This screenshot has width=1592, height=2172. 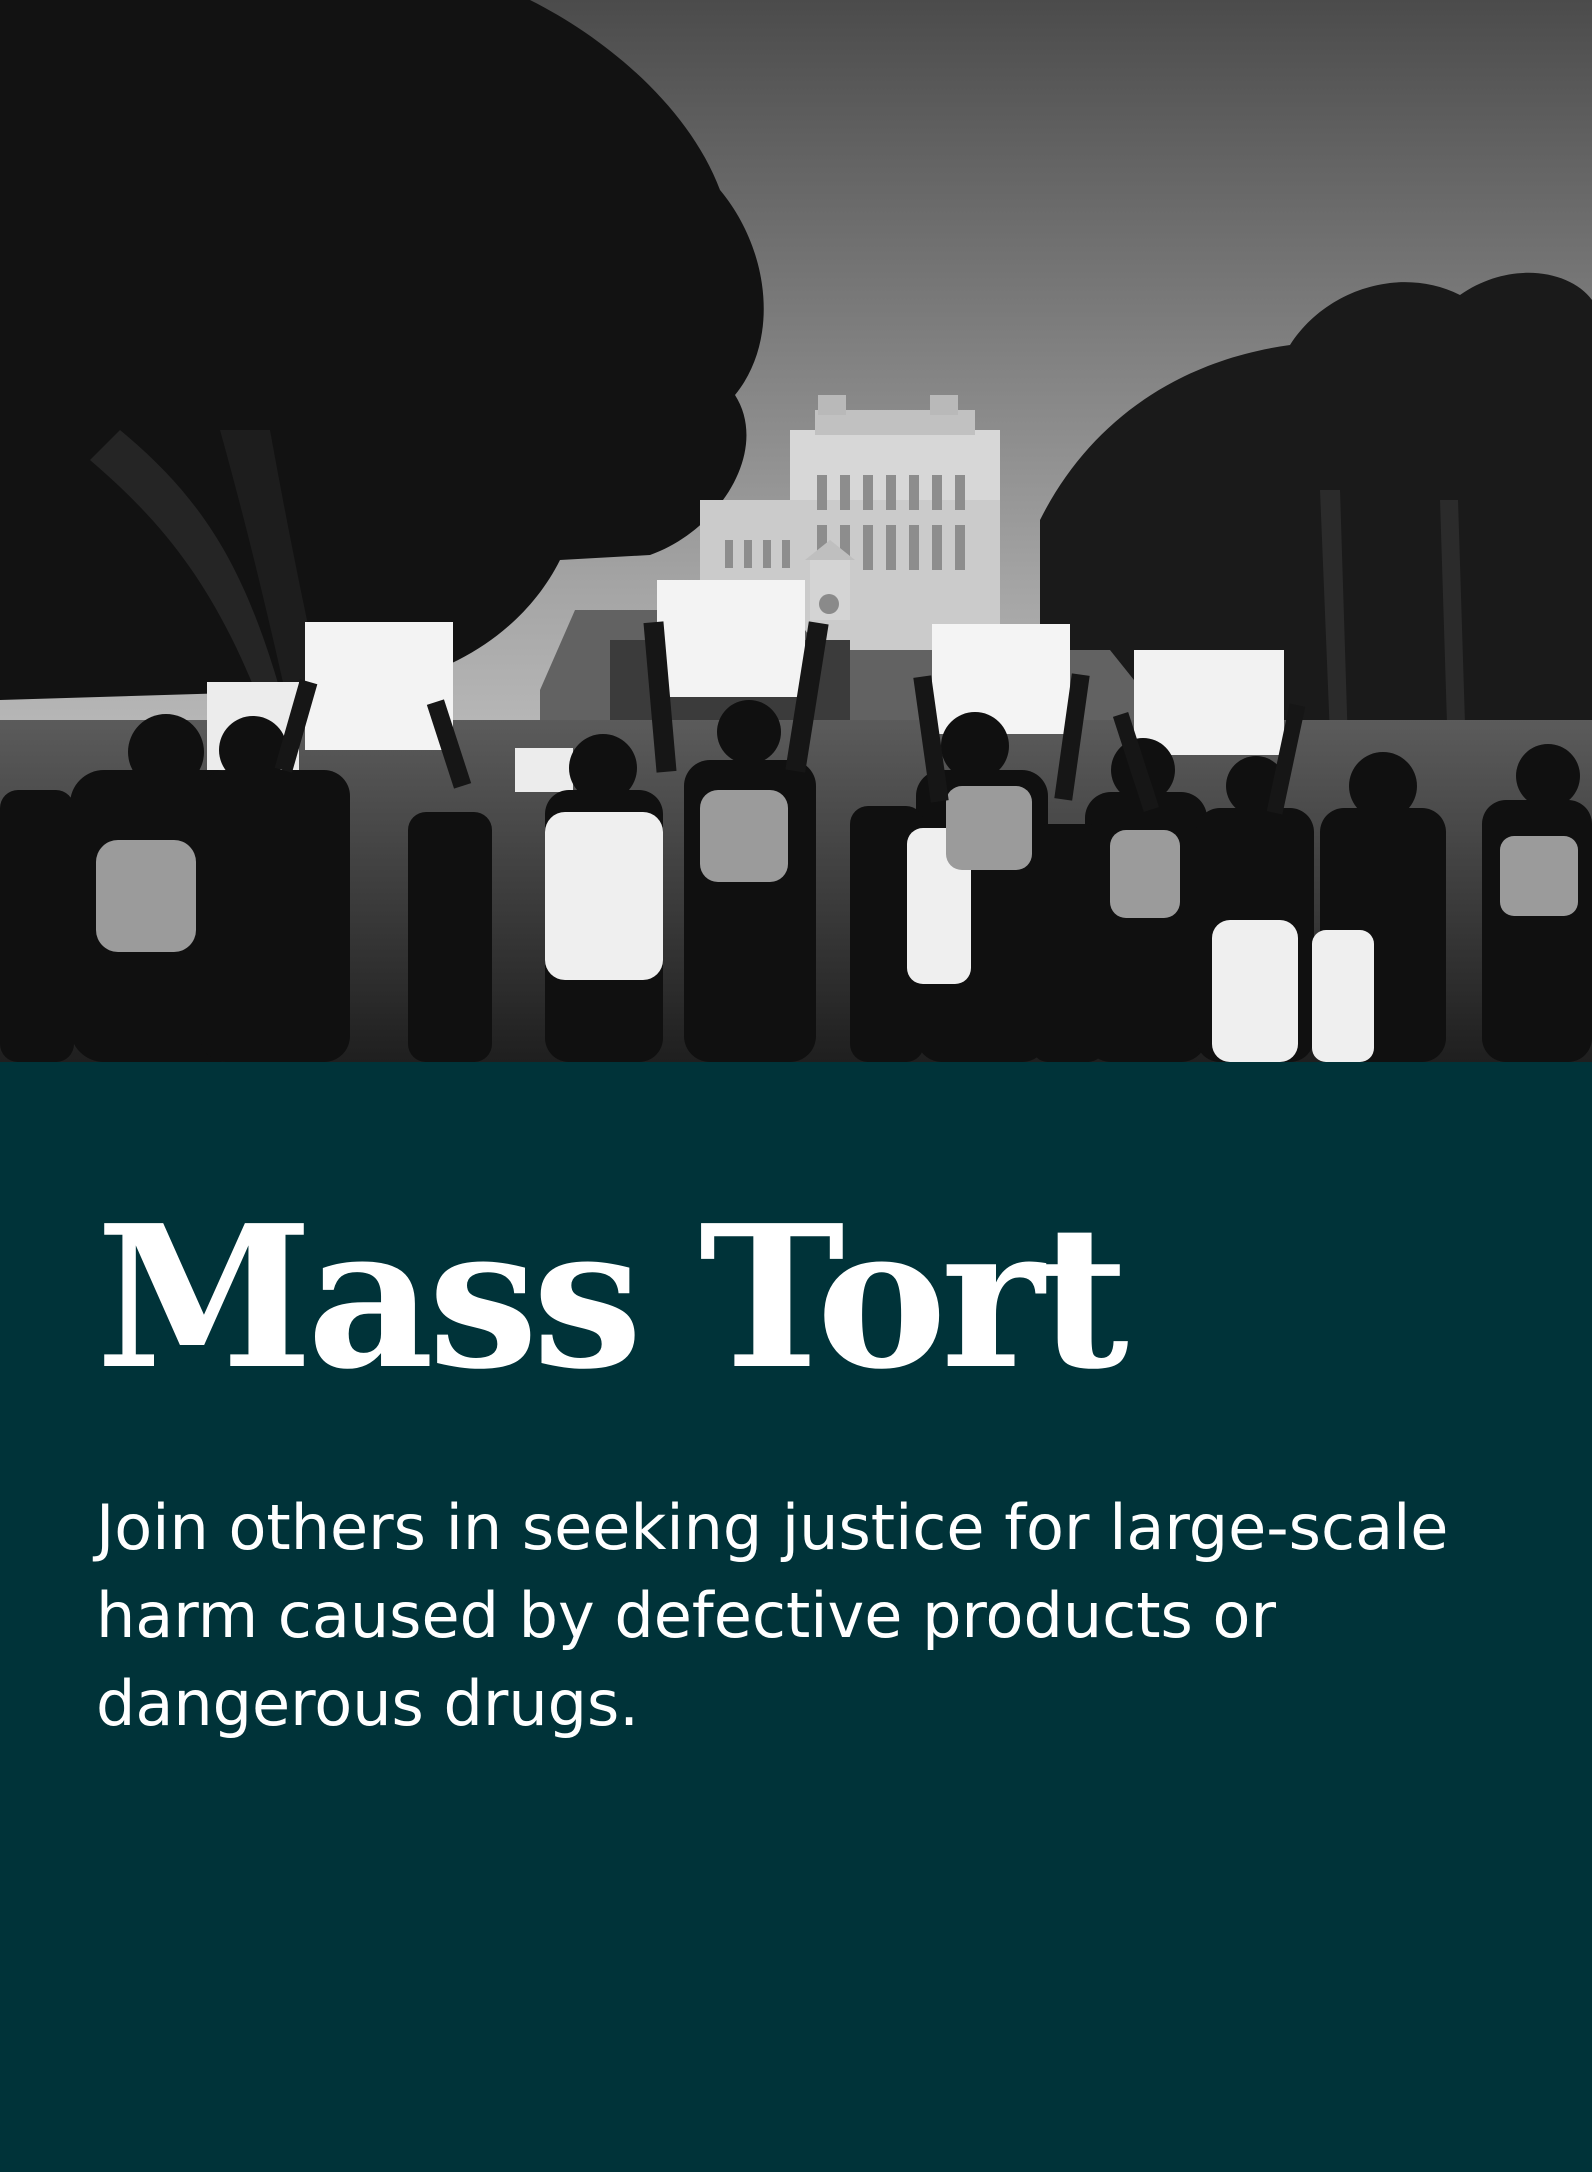 I want to click on page-title: Mass Tort, so click(x=612, y=1298).